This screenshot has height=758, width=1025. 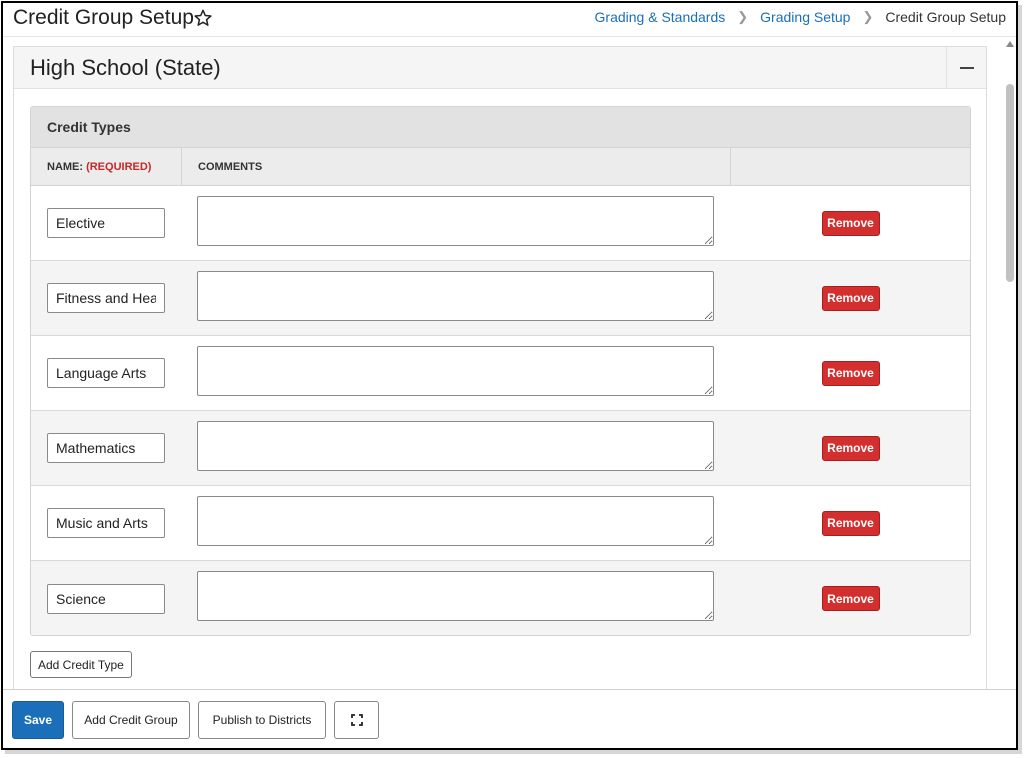 I want to click on credit-types-heading: Credit Types, so click(x=500, y=127).